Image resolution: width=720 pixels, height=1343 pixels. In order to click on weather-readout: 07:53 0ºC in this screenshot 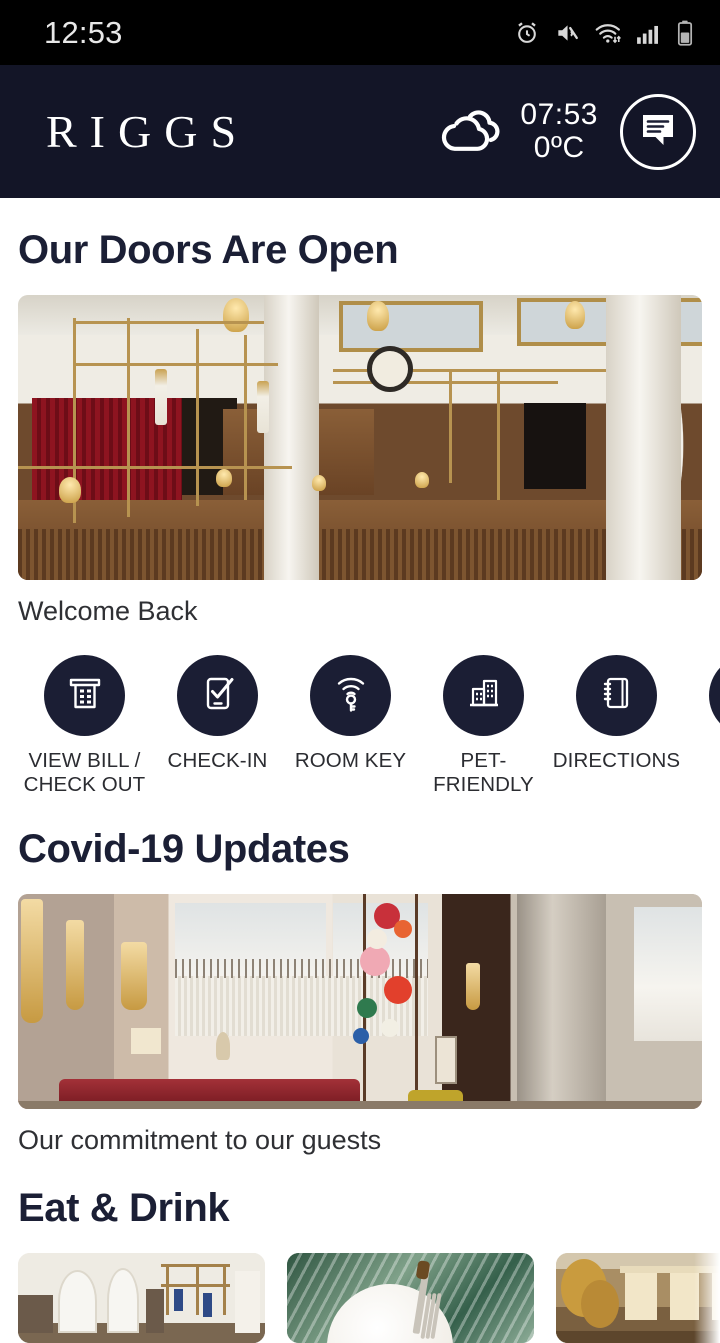, I will do `click(559, 131)`.